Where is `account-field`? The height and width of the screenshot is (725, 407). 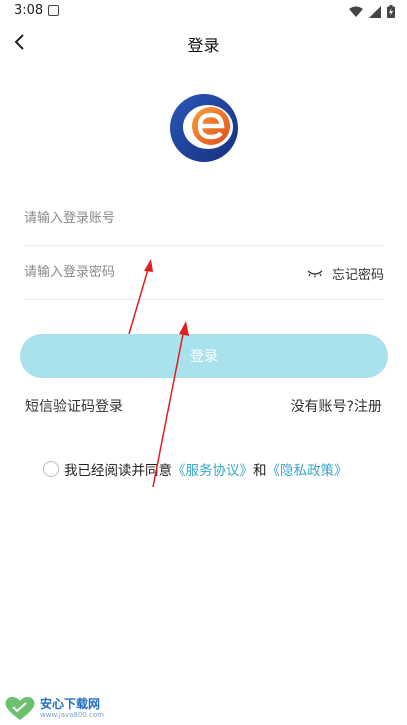 account-field is located at coordinates (204, 219).